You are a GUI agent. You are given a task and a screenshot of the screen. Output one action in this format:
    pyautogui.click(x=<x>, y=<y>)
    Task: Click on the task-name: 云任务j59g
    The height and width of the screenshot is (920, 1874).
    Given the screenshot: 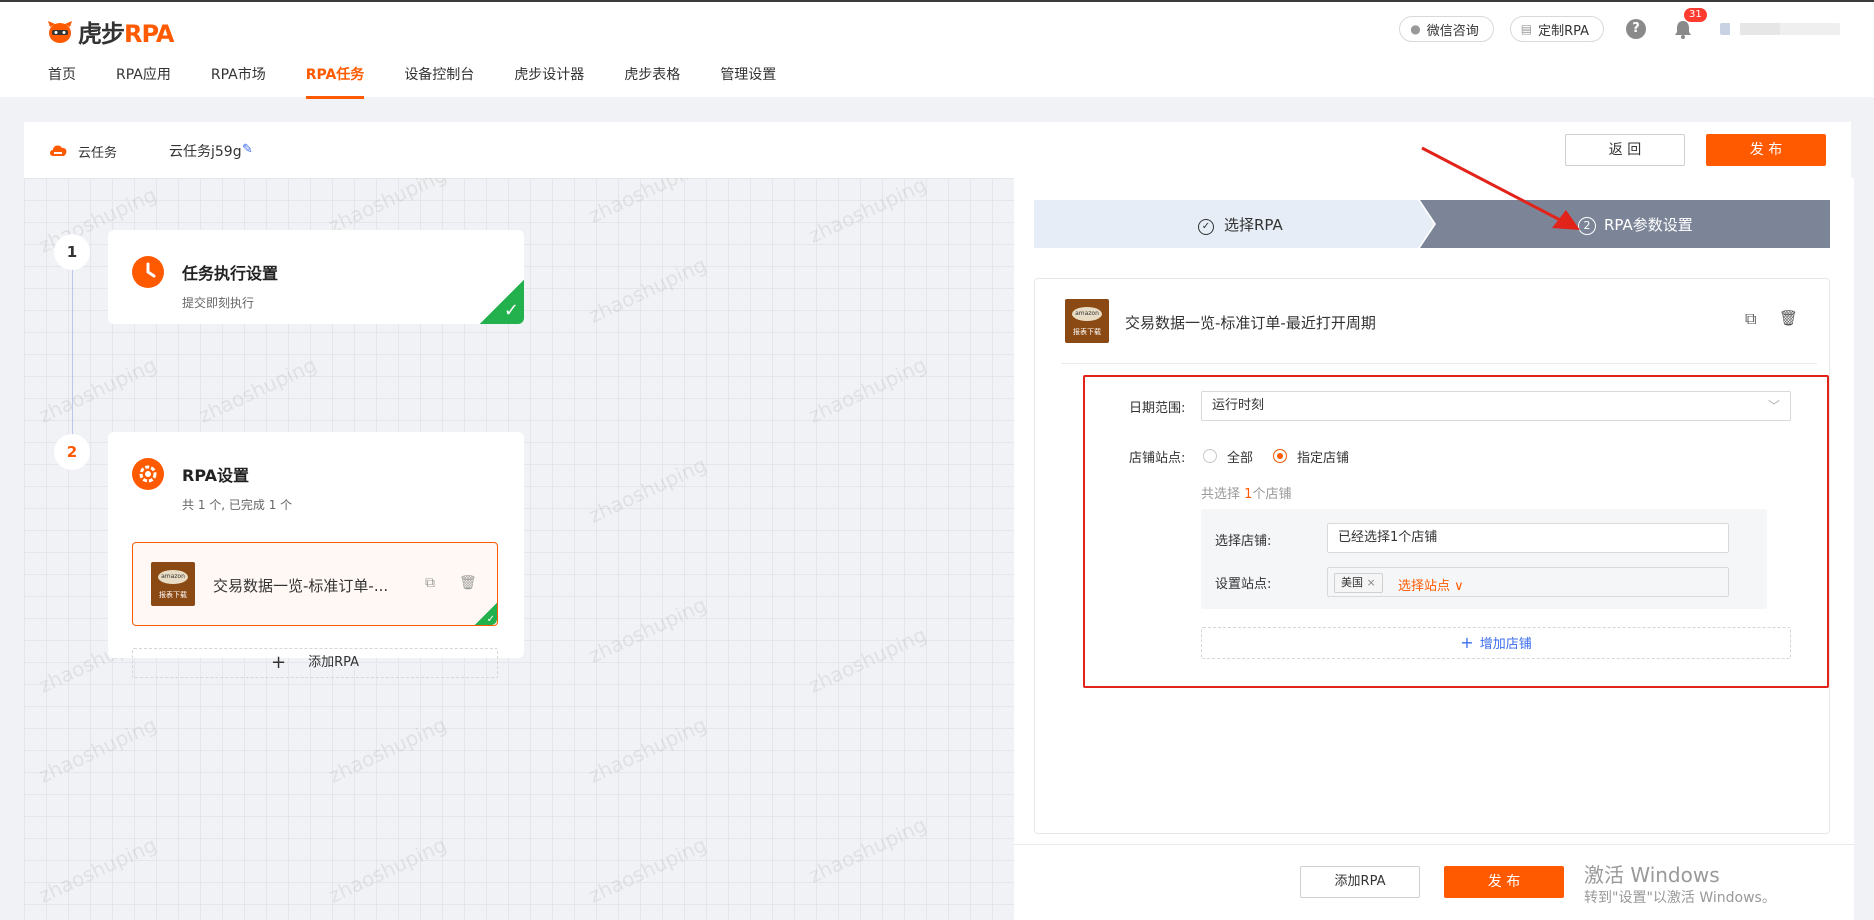 What is the action you would take?
    pyautogui.click(x=205, y=152)
    